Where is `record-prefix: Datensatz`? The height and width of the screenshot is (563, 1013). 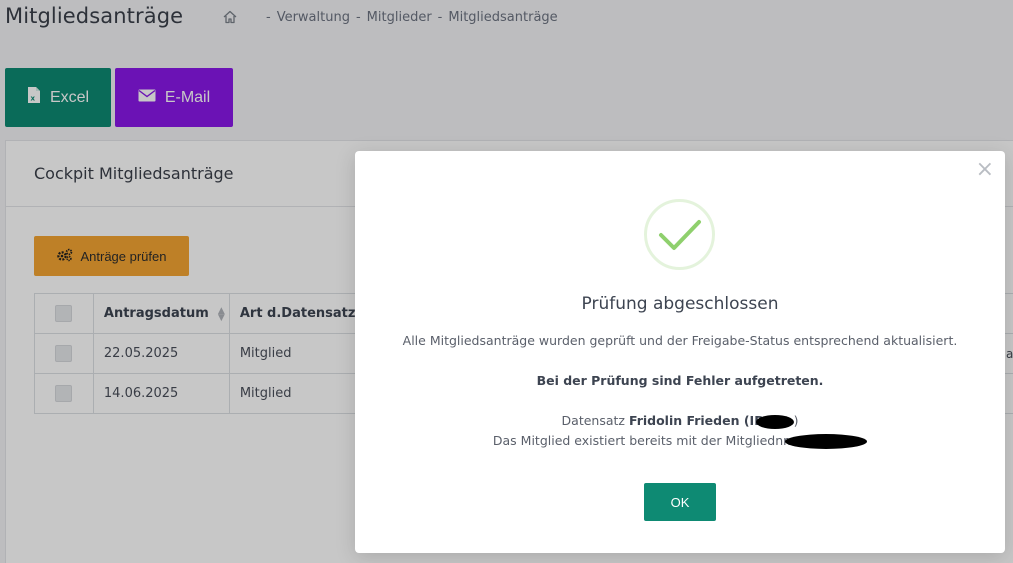 record-prefix: Datensatz is located at coordinates (593, 420).